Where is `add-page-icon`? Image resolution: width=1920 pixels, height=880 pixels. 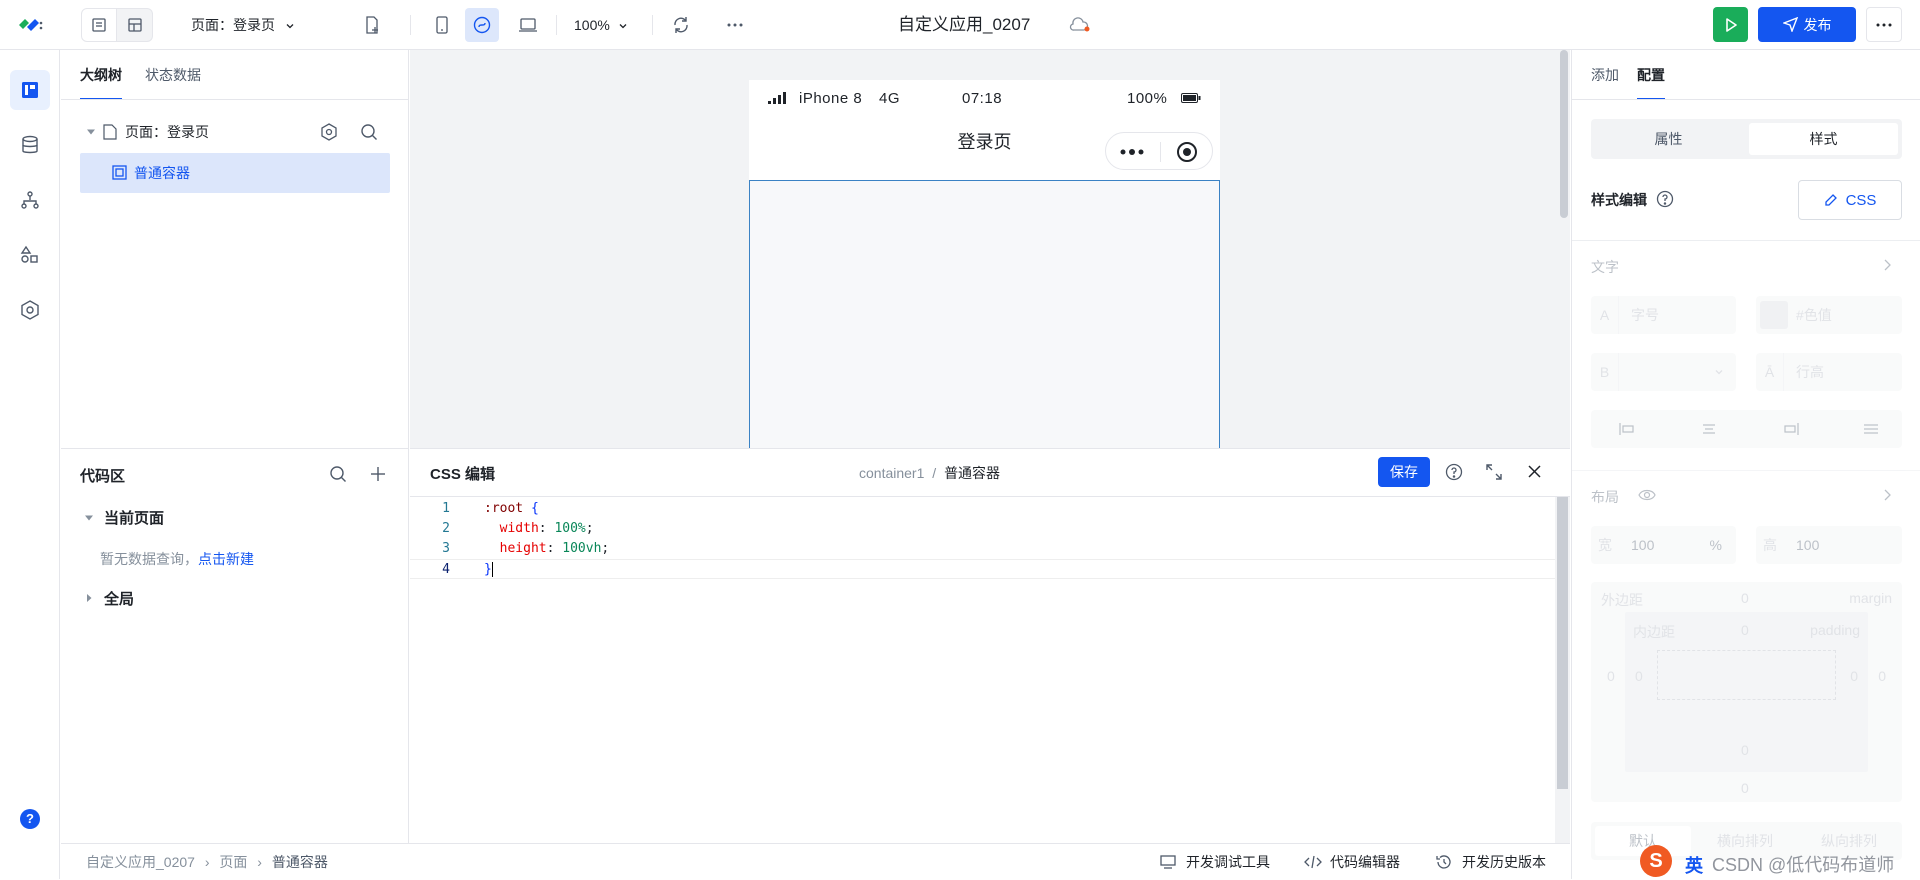 add-page-icon is located at coordinates (372, 25).